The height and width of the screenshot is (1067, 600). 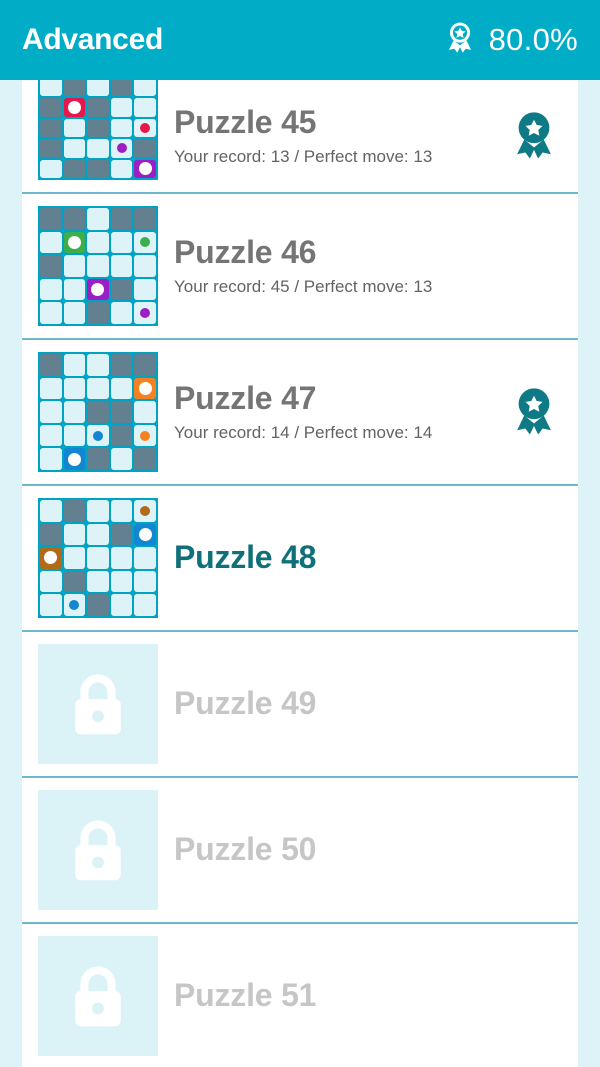 What do you see at coordinates (303, 287) in the screenshot?
I see `puzzle-record-text: Your record: 45 / Perfect move: 13` at bounding box center [303, 287].